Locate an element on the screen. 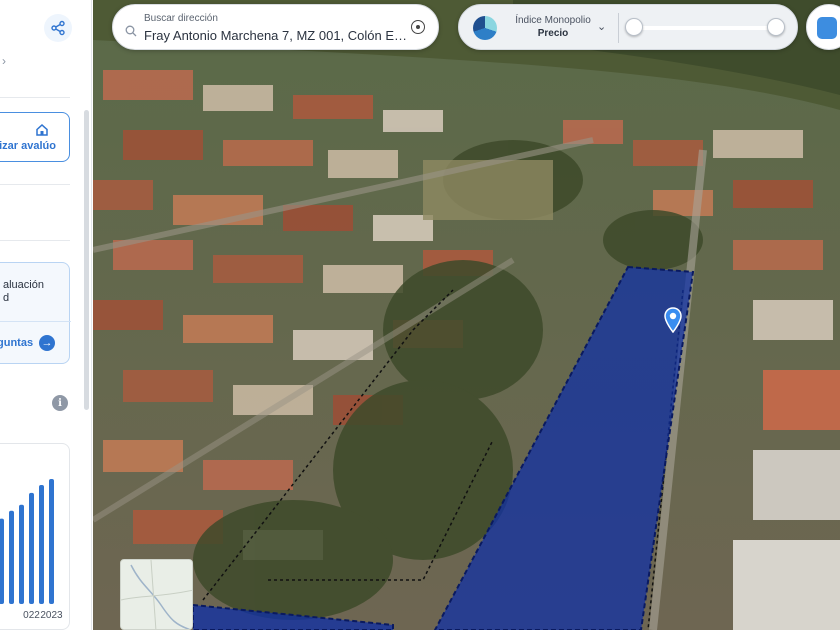  clear-location-icon is located at coordinates (418, 27).